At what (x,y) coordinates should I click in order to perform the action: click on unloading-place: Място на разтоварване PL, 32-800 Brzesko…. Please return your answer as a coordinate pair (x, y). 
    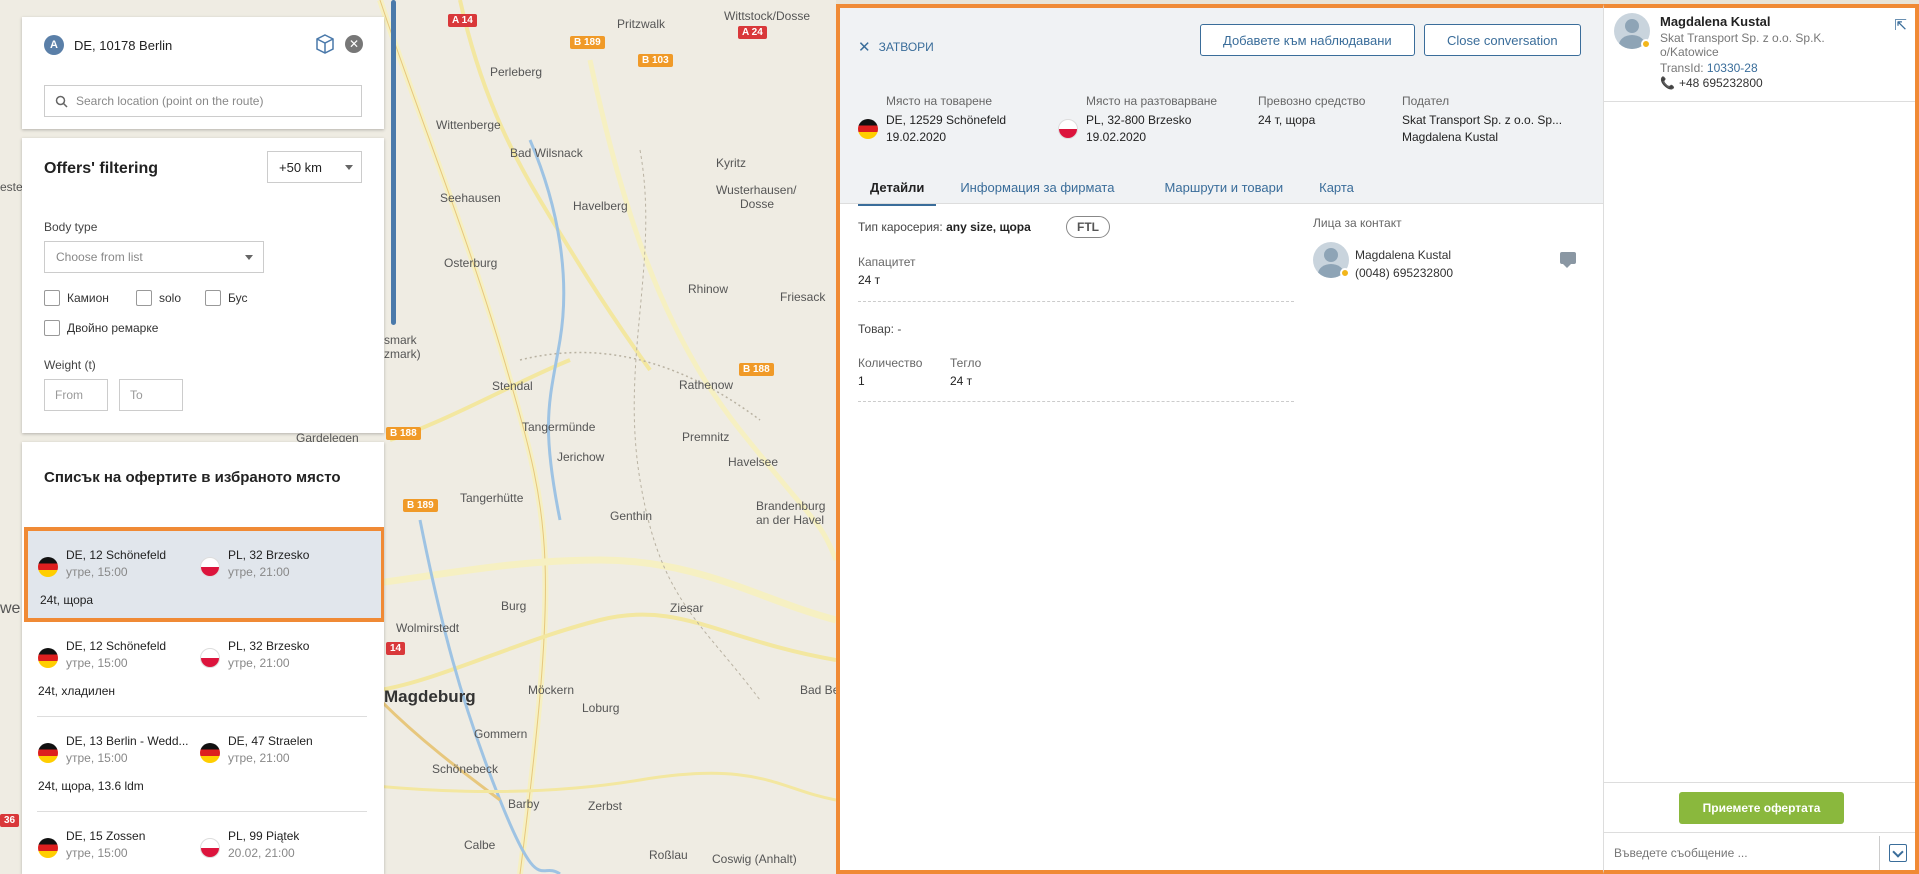
    Looking at the image, I should click on (1137, 120).